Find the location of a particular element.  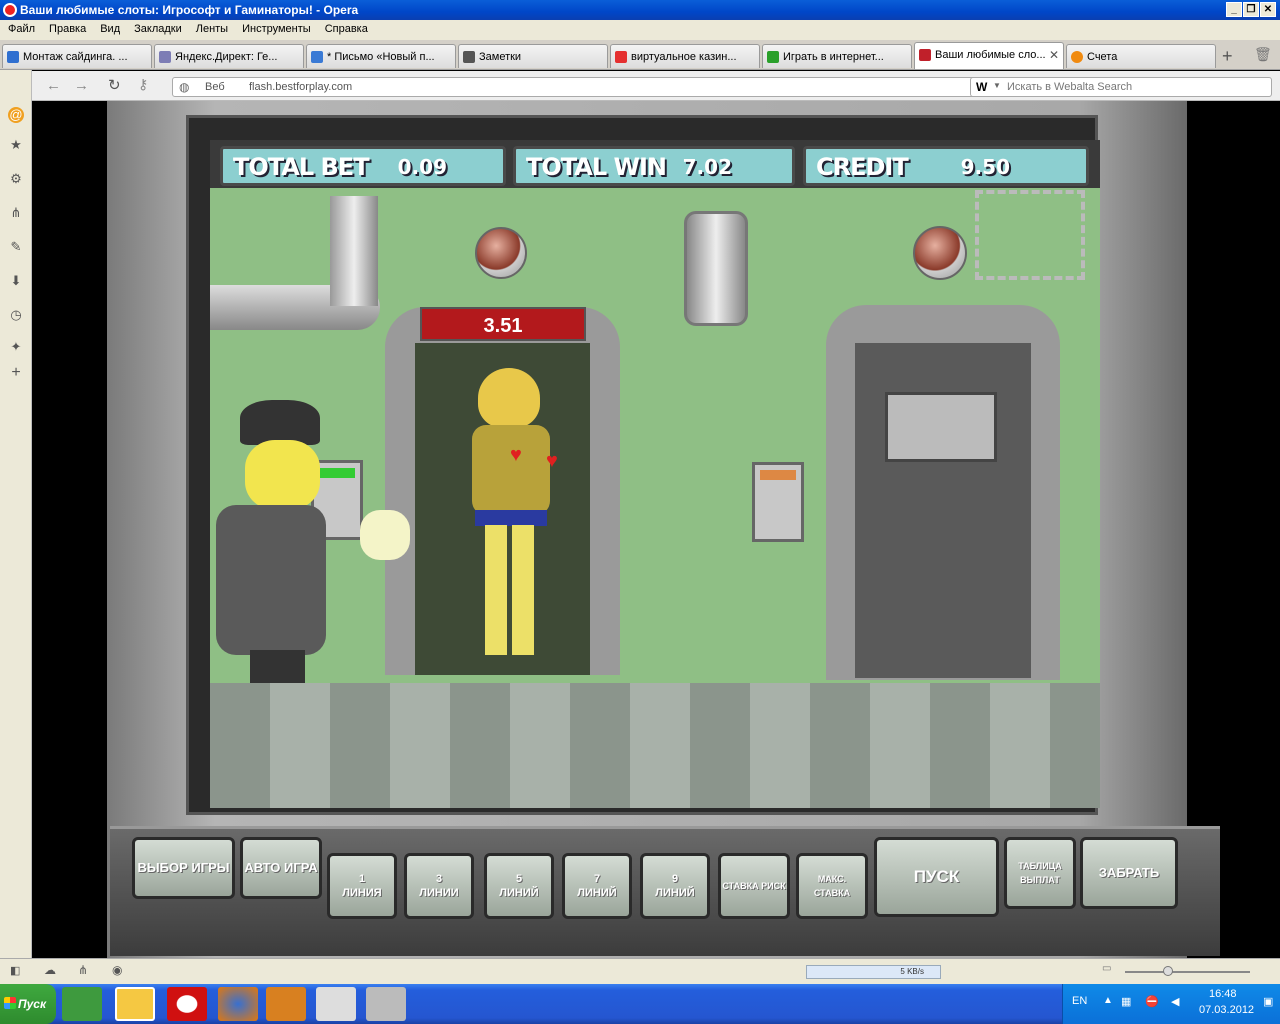

firefox-icon is located at coordinates (238, 1004).